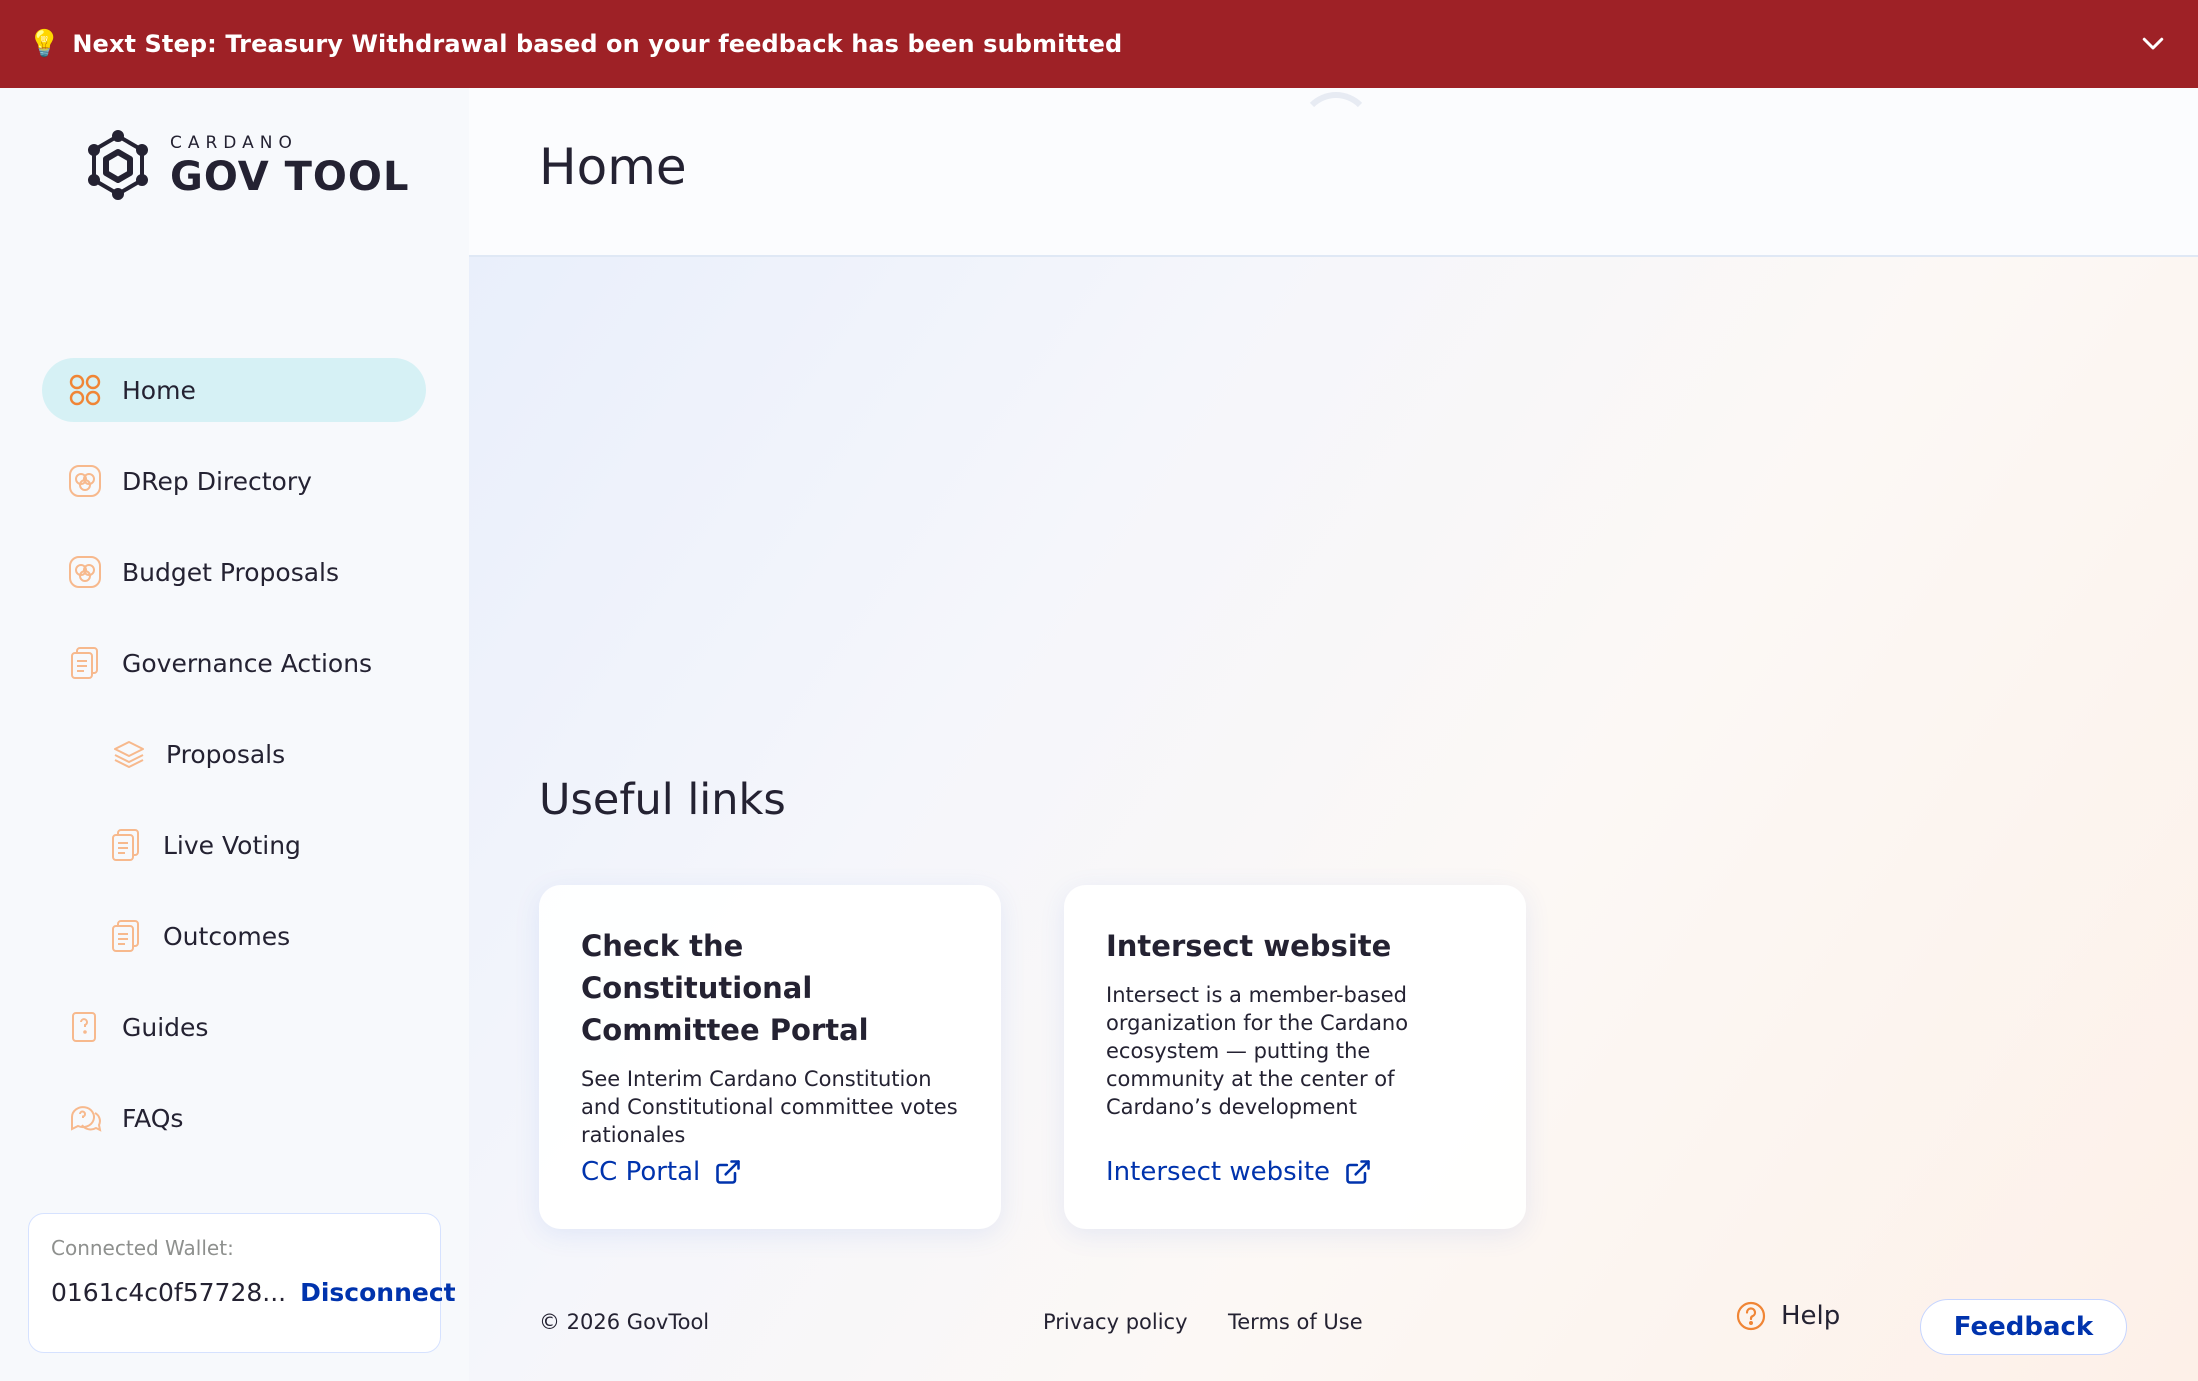  I want to click on sidebar-item-drep-directory: DRep Directory, so click(234, 481).